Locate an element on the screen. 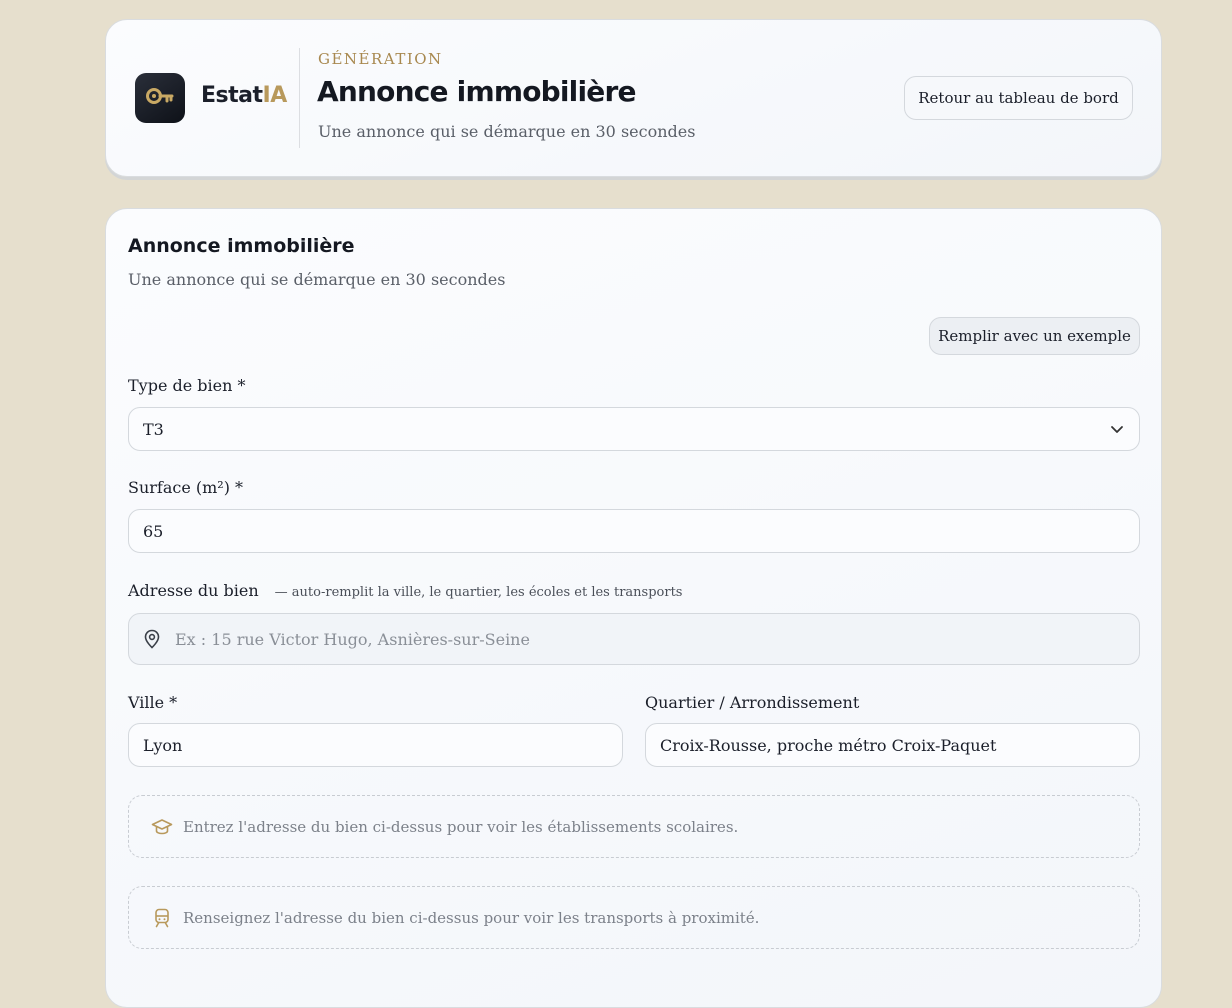  surface-field is located at coordinates (634, 531).